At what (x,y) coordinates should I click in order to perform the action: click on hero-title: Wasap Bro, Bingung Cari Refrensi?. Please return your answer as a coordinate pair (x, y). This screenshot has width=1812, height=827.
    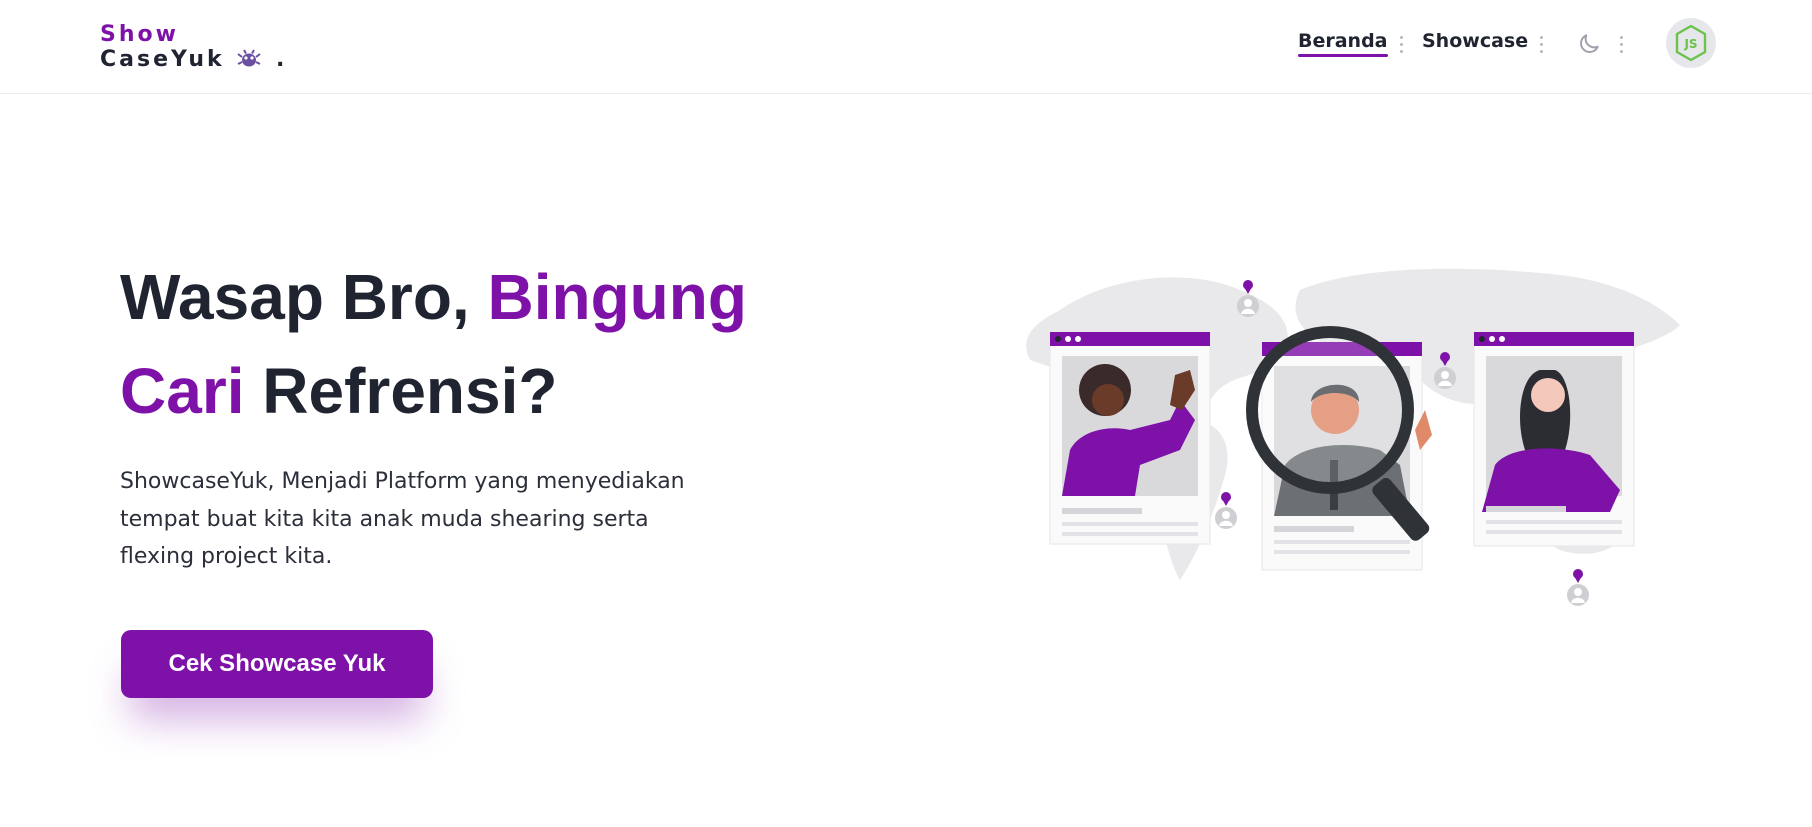
    Looking at the image, I should click on (450, 344).